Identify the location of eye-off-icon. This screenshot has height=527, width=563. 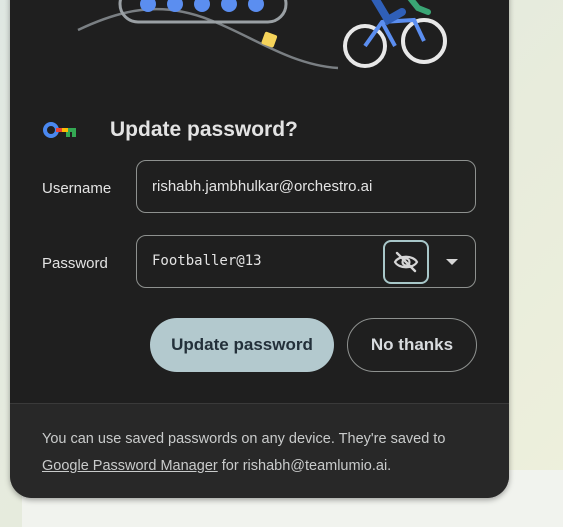
(406, 262).